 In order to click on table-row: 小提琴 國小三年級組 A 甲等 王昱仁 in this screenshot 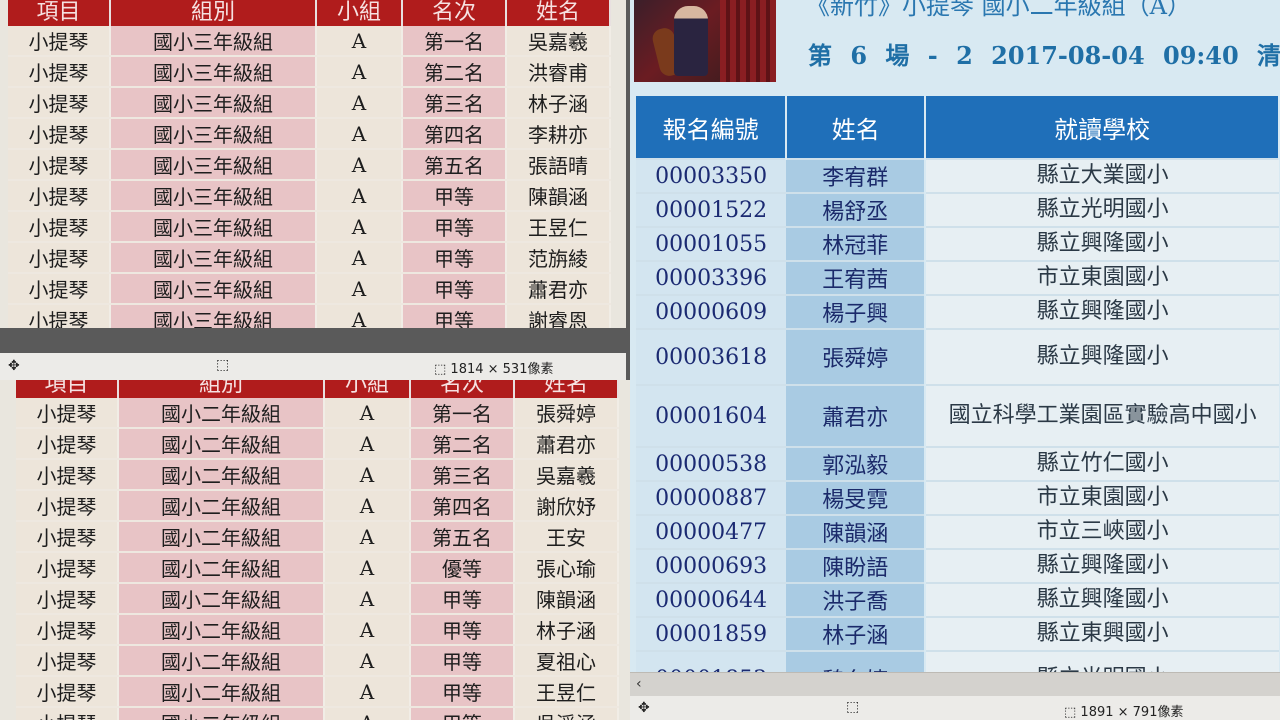, I will do `click(309, 227)`.